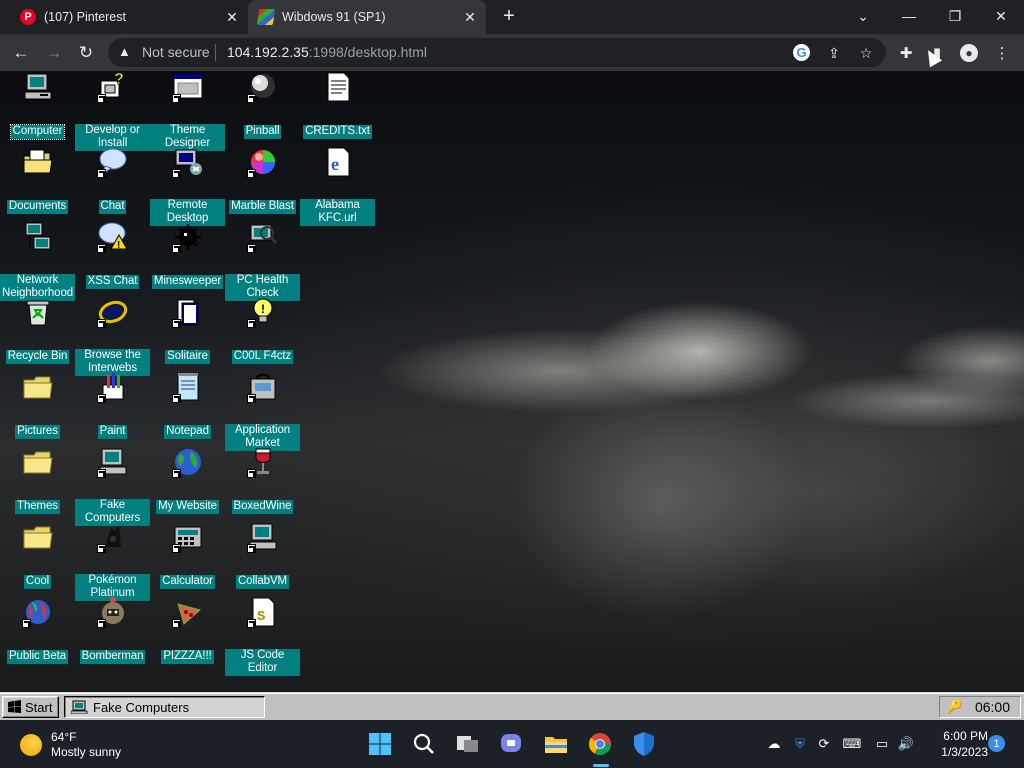 Image resolution: width=1024 pixels, height=768 pixels. I want to click on svg-text: S, so click(261, 617).